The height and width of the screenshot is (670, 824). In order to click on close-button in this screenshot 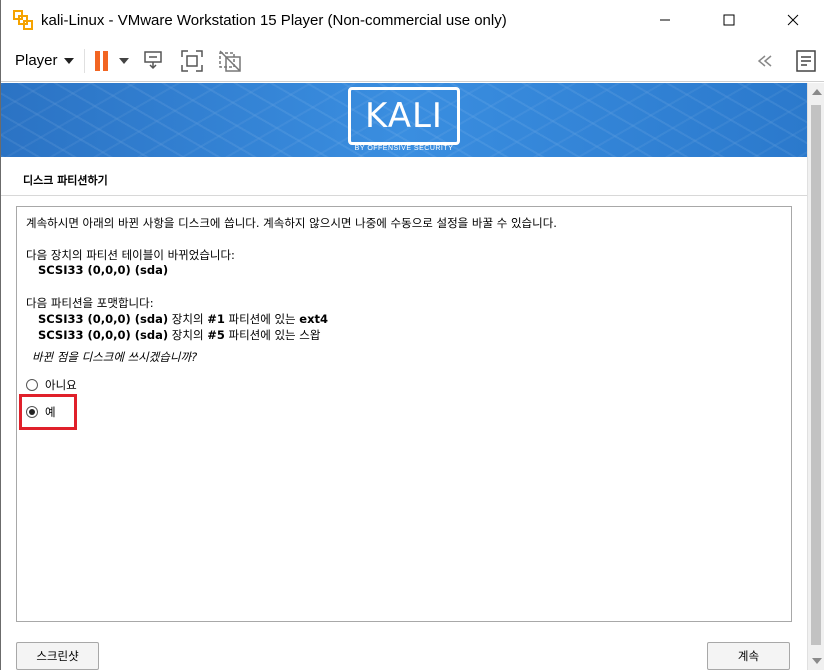, I will do `click(792, 20)`.